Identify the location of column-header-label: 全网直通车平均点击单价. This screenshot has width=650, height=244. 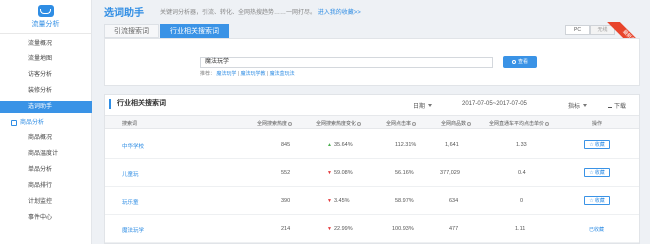
(517, 124).